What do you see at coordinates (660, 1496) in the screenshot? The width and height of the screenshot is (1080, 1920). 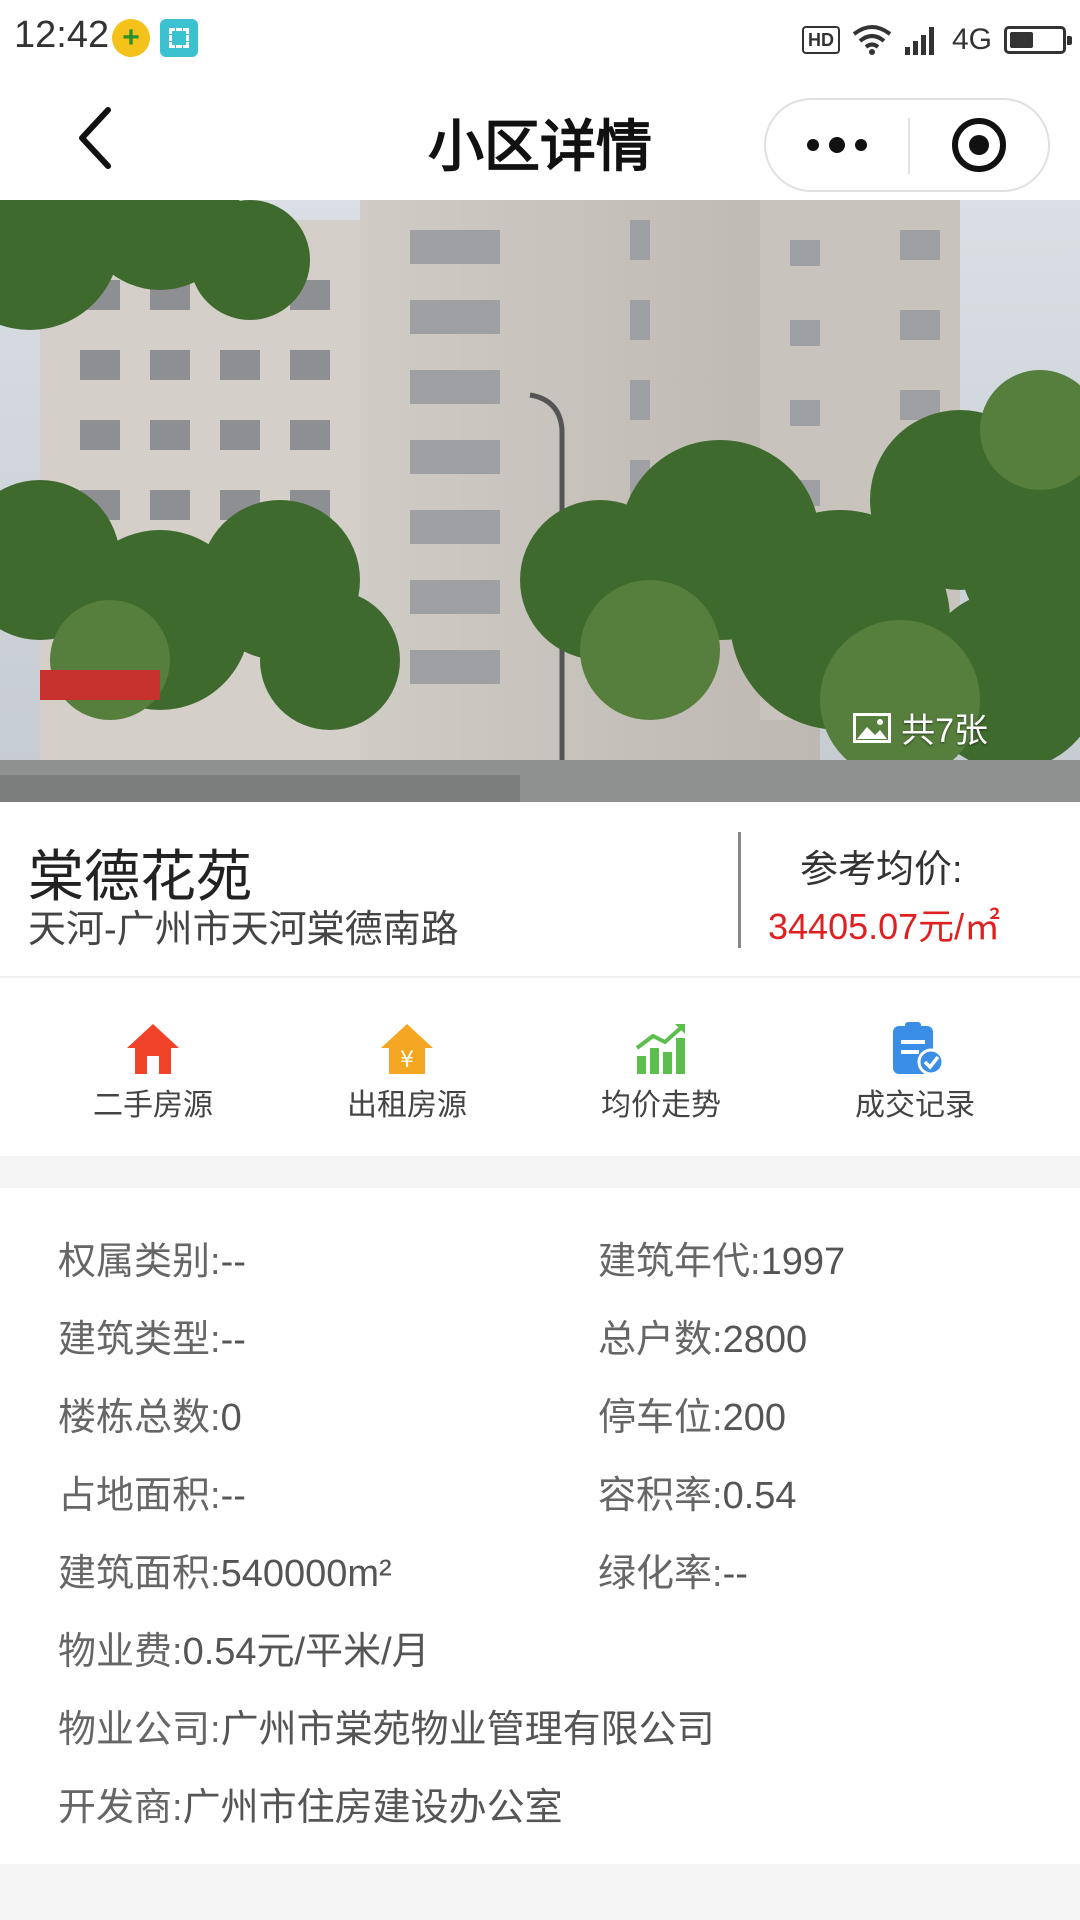 I see `detail-key: 容积率:` at bounding box center [660, 1496].